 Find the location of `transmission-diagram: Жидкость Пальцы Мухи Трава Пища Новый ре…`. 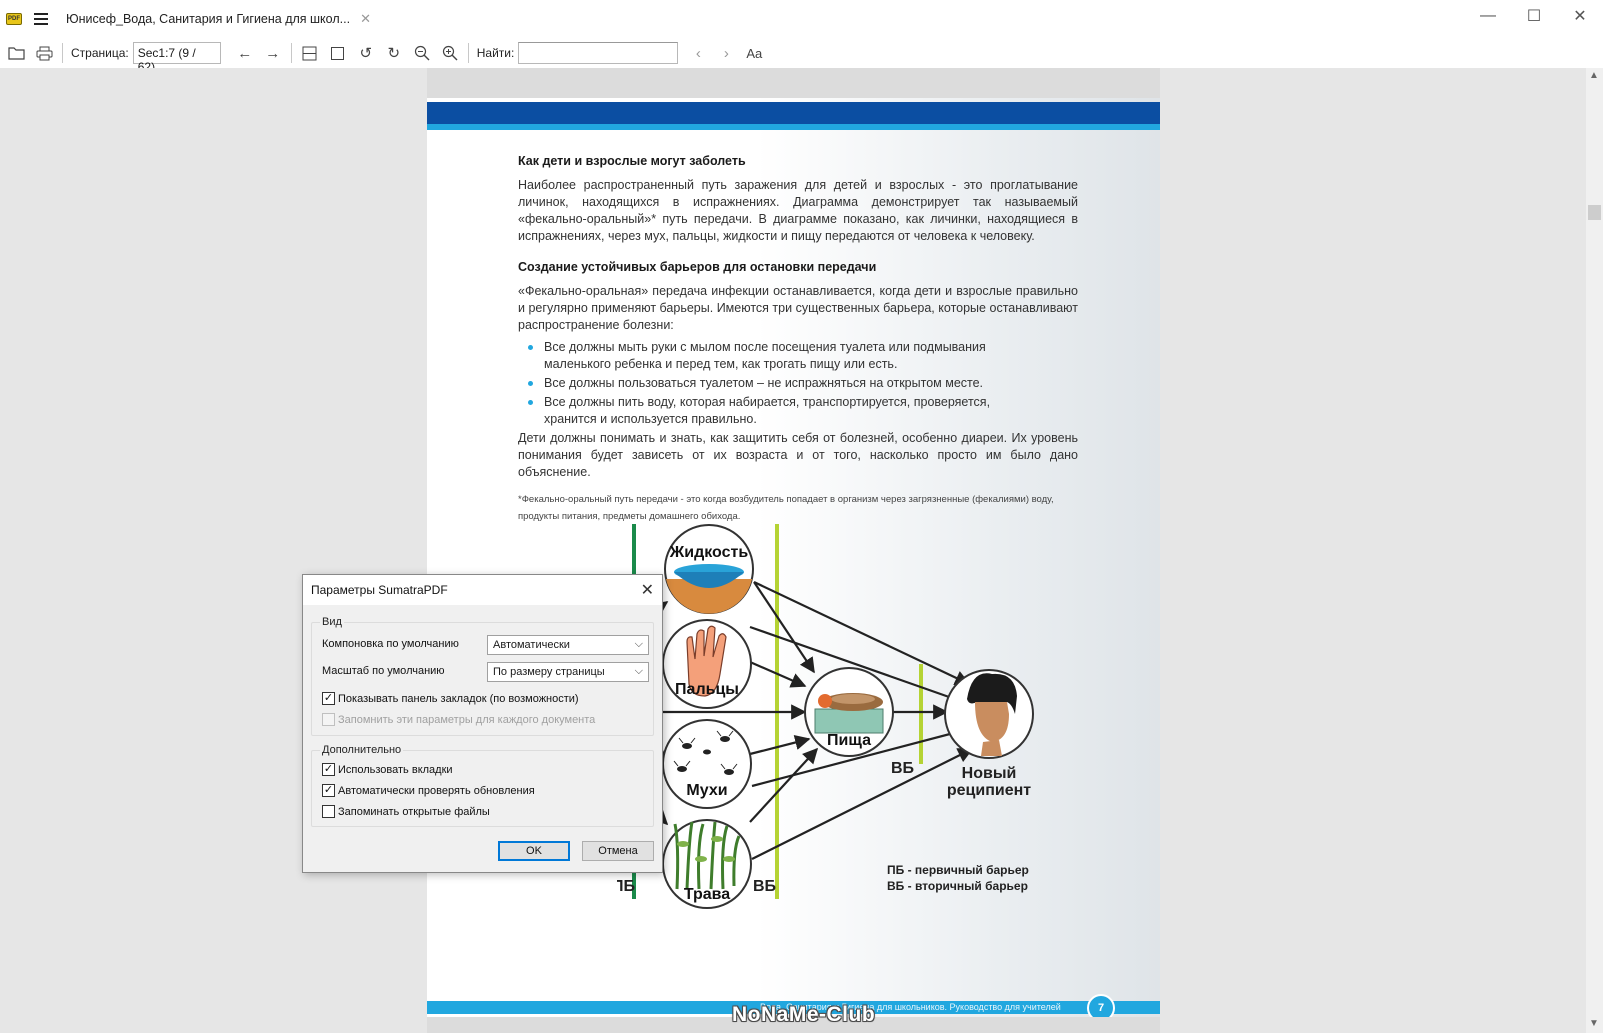

transmission-diagram: Жидкость Пальцы Мухи Трава Пища Новый ре… is located at coordinates (825, 716).